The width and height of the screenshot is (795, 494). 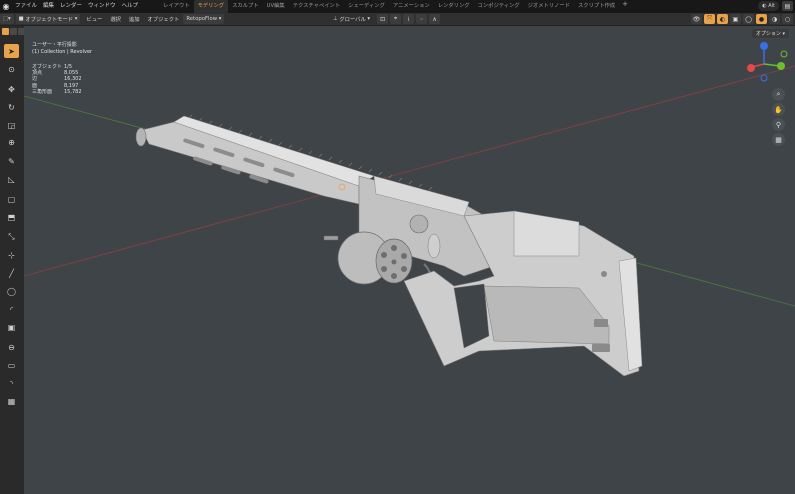 I want to click on tab-scripting: スクリプト作成, so click(x=596, y=6).